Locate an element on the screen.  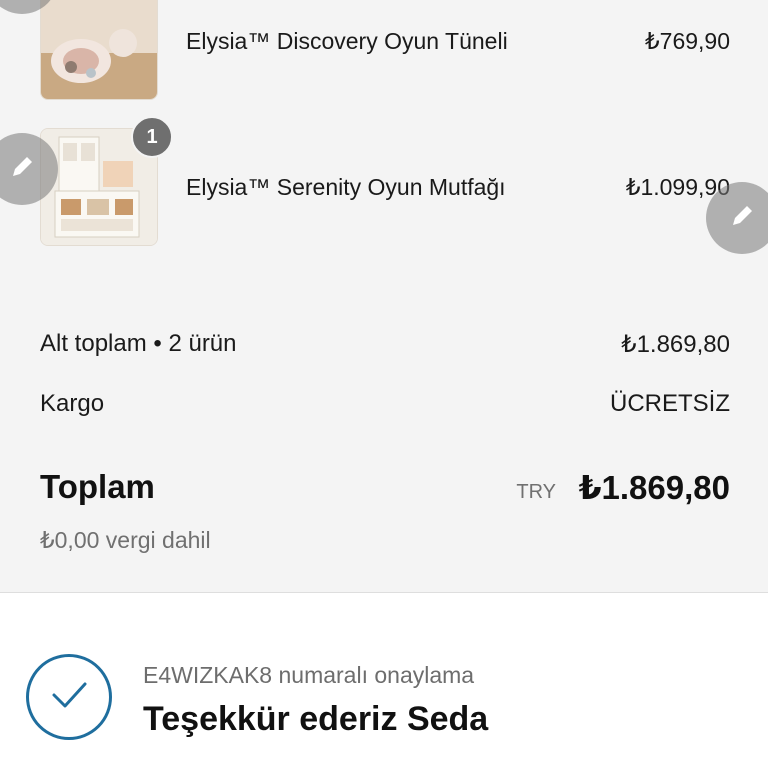
product-price: ₺769,90 is located at coordinates (687, 41).